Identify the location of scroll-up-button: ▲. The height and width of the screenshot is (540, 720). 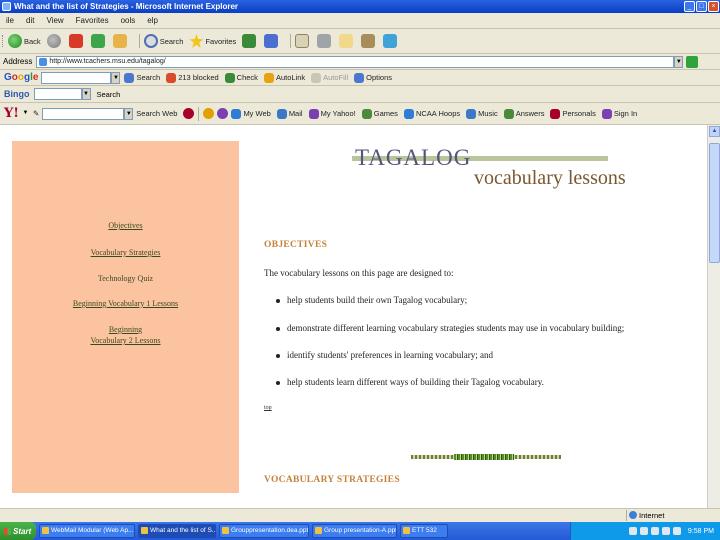
(714, 131).